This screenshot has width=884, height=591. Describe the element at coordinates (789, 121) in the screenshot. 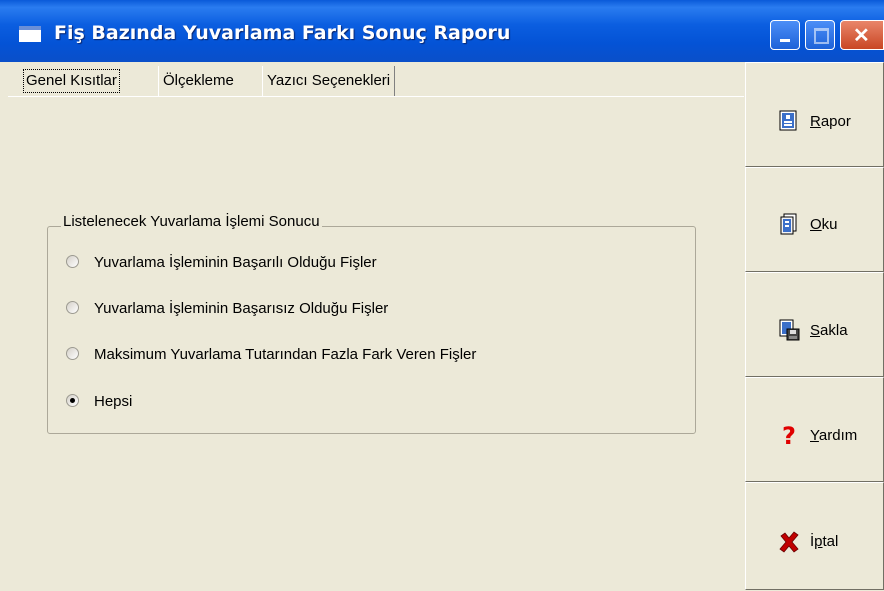

I see `report-icon` at that location.